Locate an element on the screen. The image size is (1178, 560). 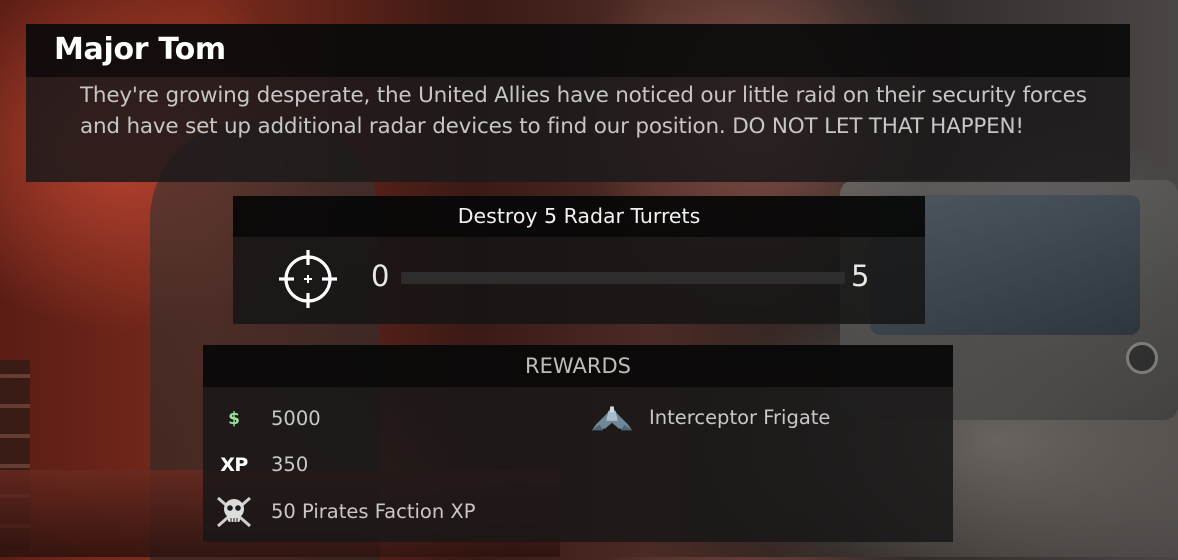
background-chain is located at coordinates (15, 455).